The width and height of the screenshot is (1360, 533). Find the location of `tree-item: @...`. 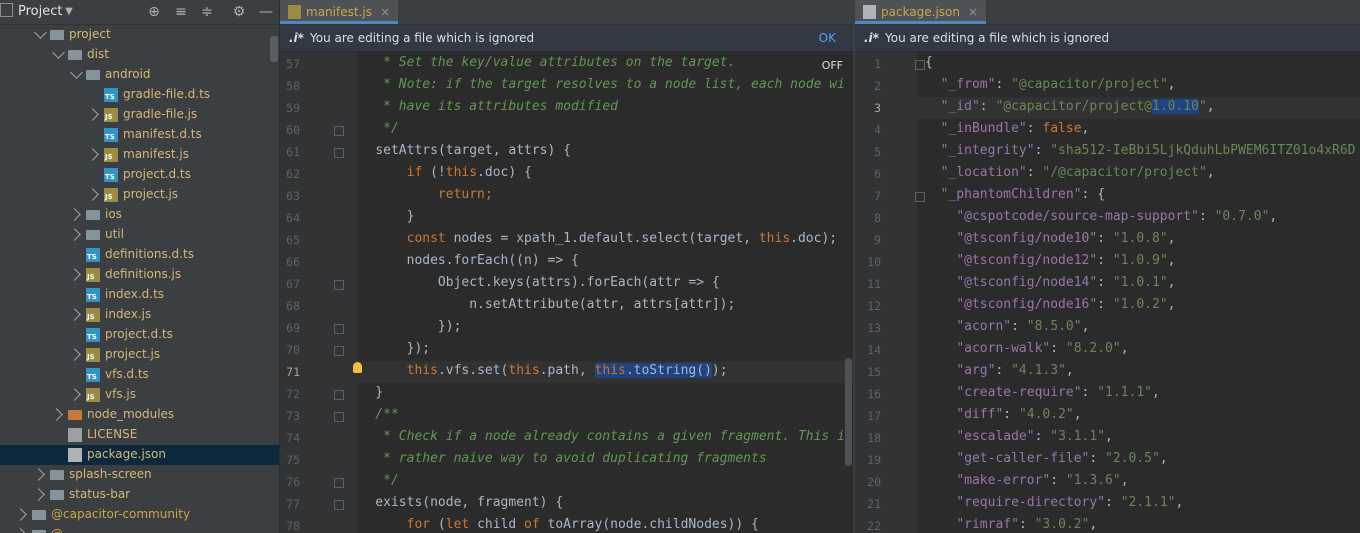

tree-item: @... is located at coordinates (139, 529).